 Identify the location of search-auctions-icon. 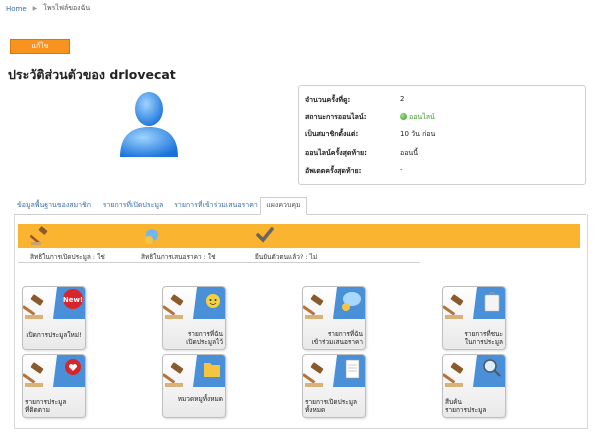
(474, 371).